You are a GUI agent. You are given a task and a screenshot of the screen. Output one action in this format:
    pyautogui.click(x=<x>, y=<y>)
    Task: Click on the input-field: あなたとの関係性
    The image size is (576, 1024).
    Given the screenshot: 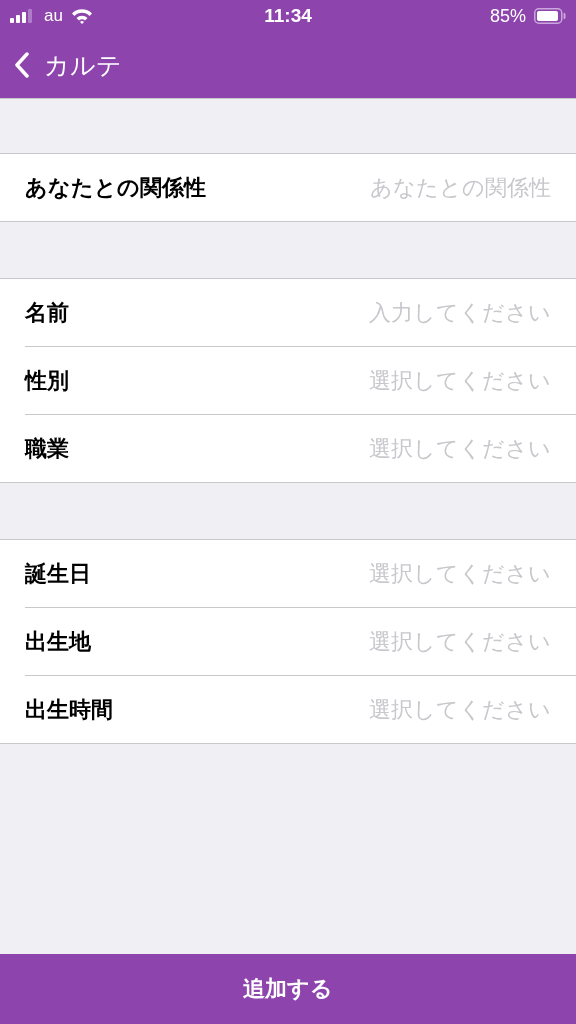 What is the action you would take?
    pyautogui.click(x=421, y=187)
    